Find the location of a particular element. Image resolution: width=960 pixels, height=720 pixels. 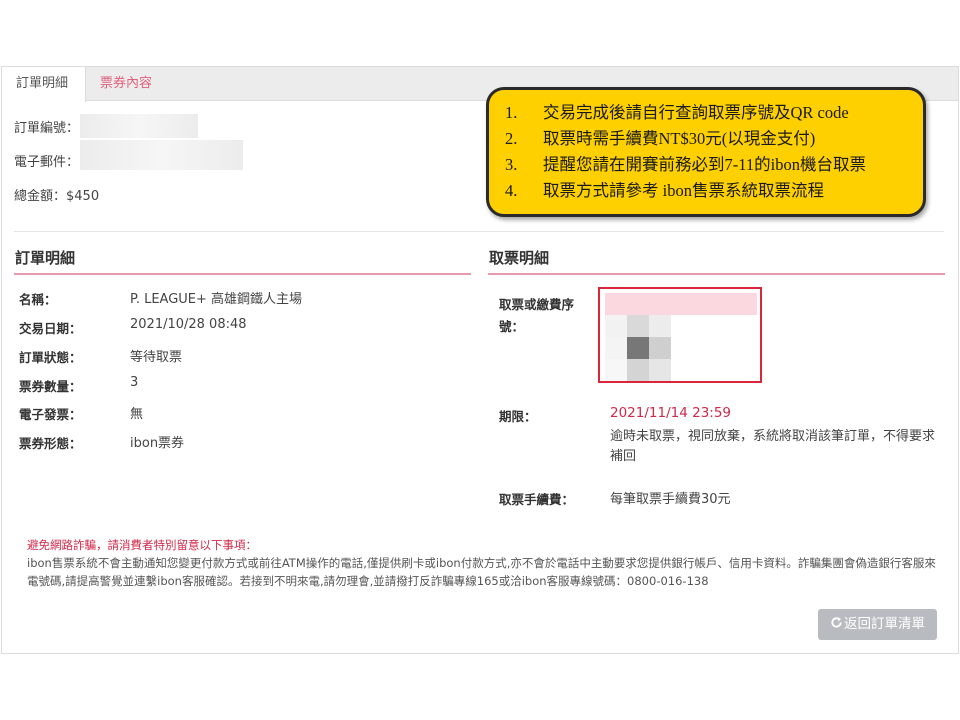

callout-number: 3. is located at coordinates (511, 164).